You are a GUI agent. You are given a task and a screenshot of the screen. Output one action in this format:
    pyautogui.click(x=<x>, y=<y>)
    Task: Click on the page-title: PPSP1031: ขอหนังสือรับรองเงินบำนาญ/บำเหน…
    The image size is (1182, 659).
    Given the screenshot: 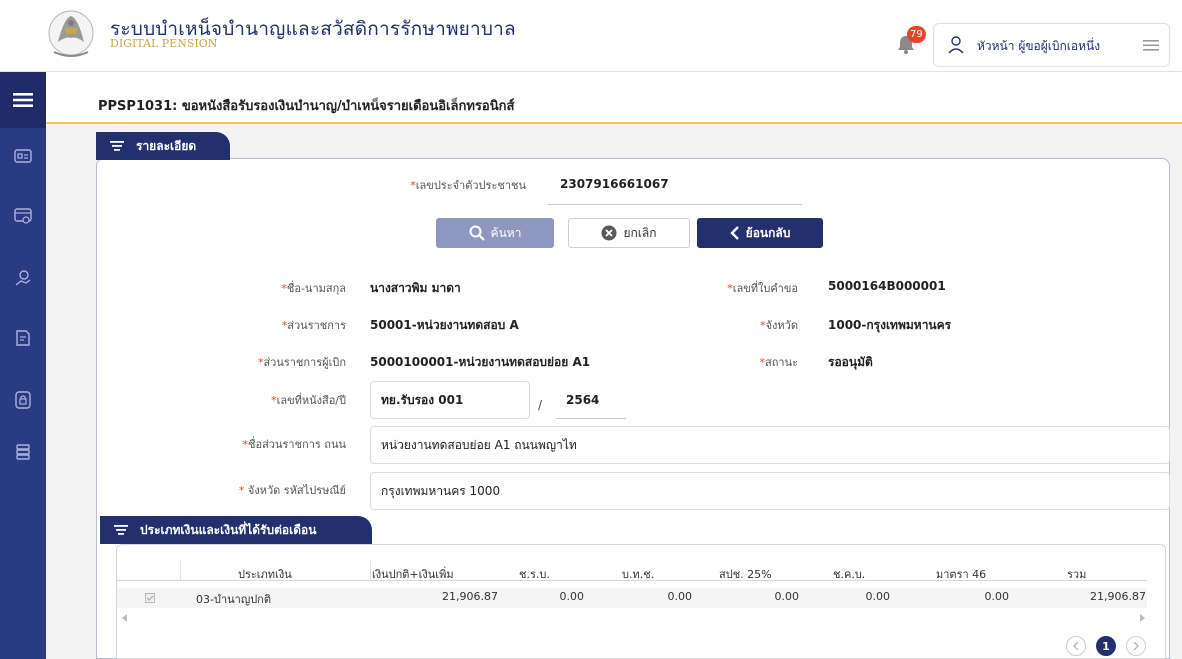 What is the action you would take?
    pyautogui.click(x=306, y=106)
    